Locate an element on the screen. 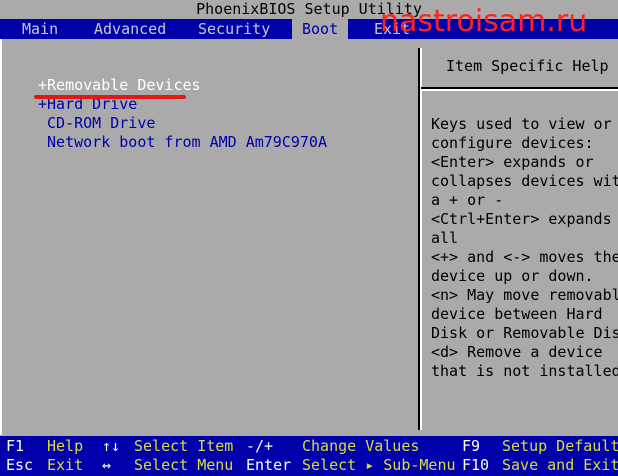 Image resolution: width=618 pixels, height=476 pixels. key-up-down-desc: Select Item is located at coordinates (184, 446).